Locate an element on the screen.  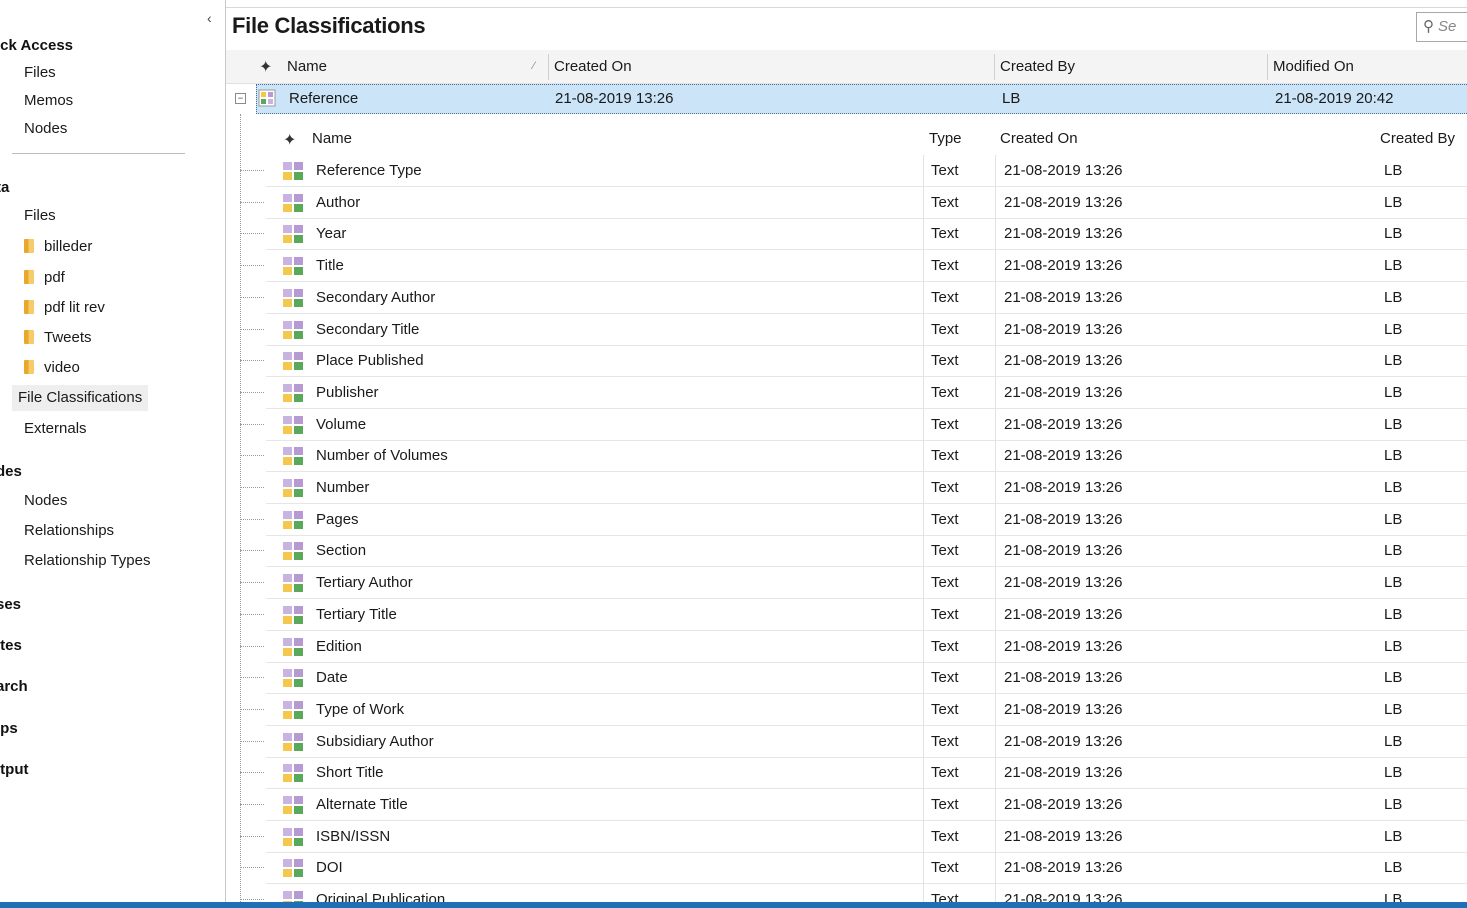
attr-column-header-name: Name is located at coordinates (332, 139).